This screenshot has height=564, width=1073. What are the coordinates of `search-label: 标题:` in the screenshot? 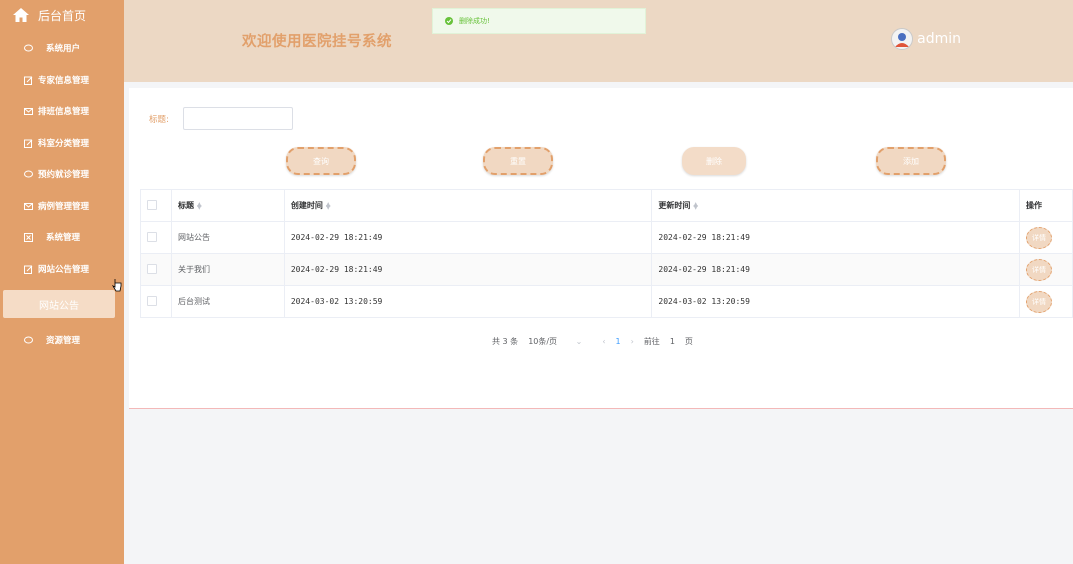 It's located at (159, 120).